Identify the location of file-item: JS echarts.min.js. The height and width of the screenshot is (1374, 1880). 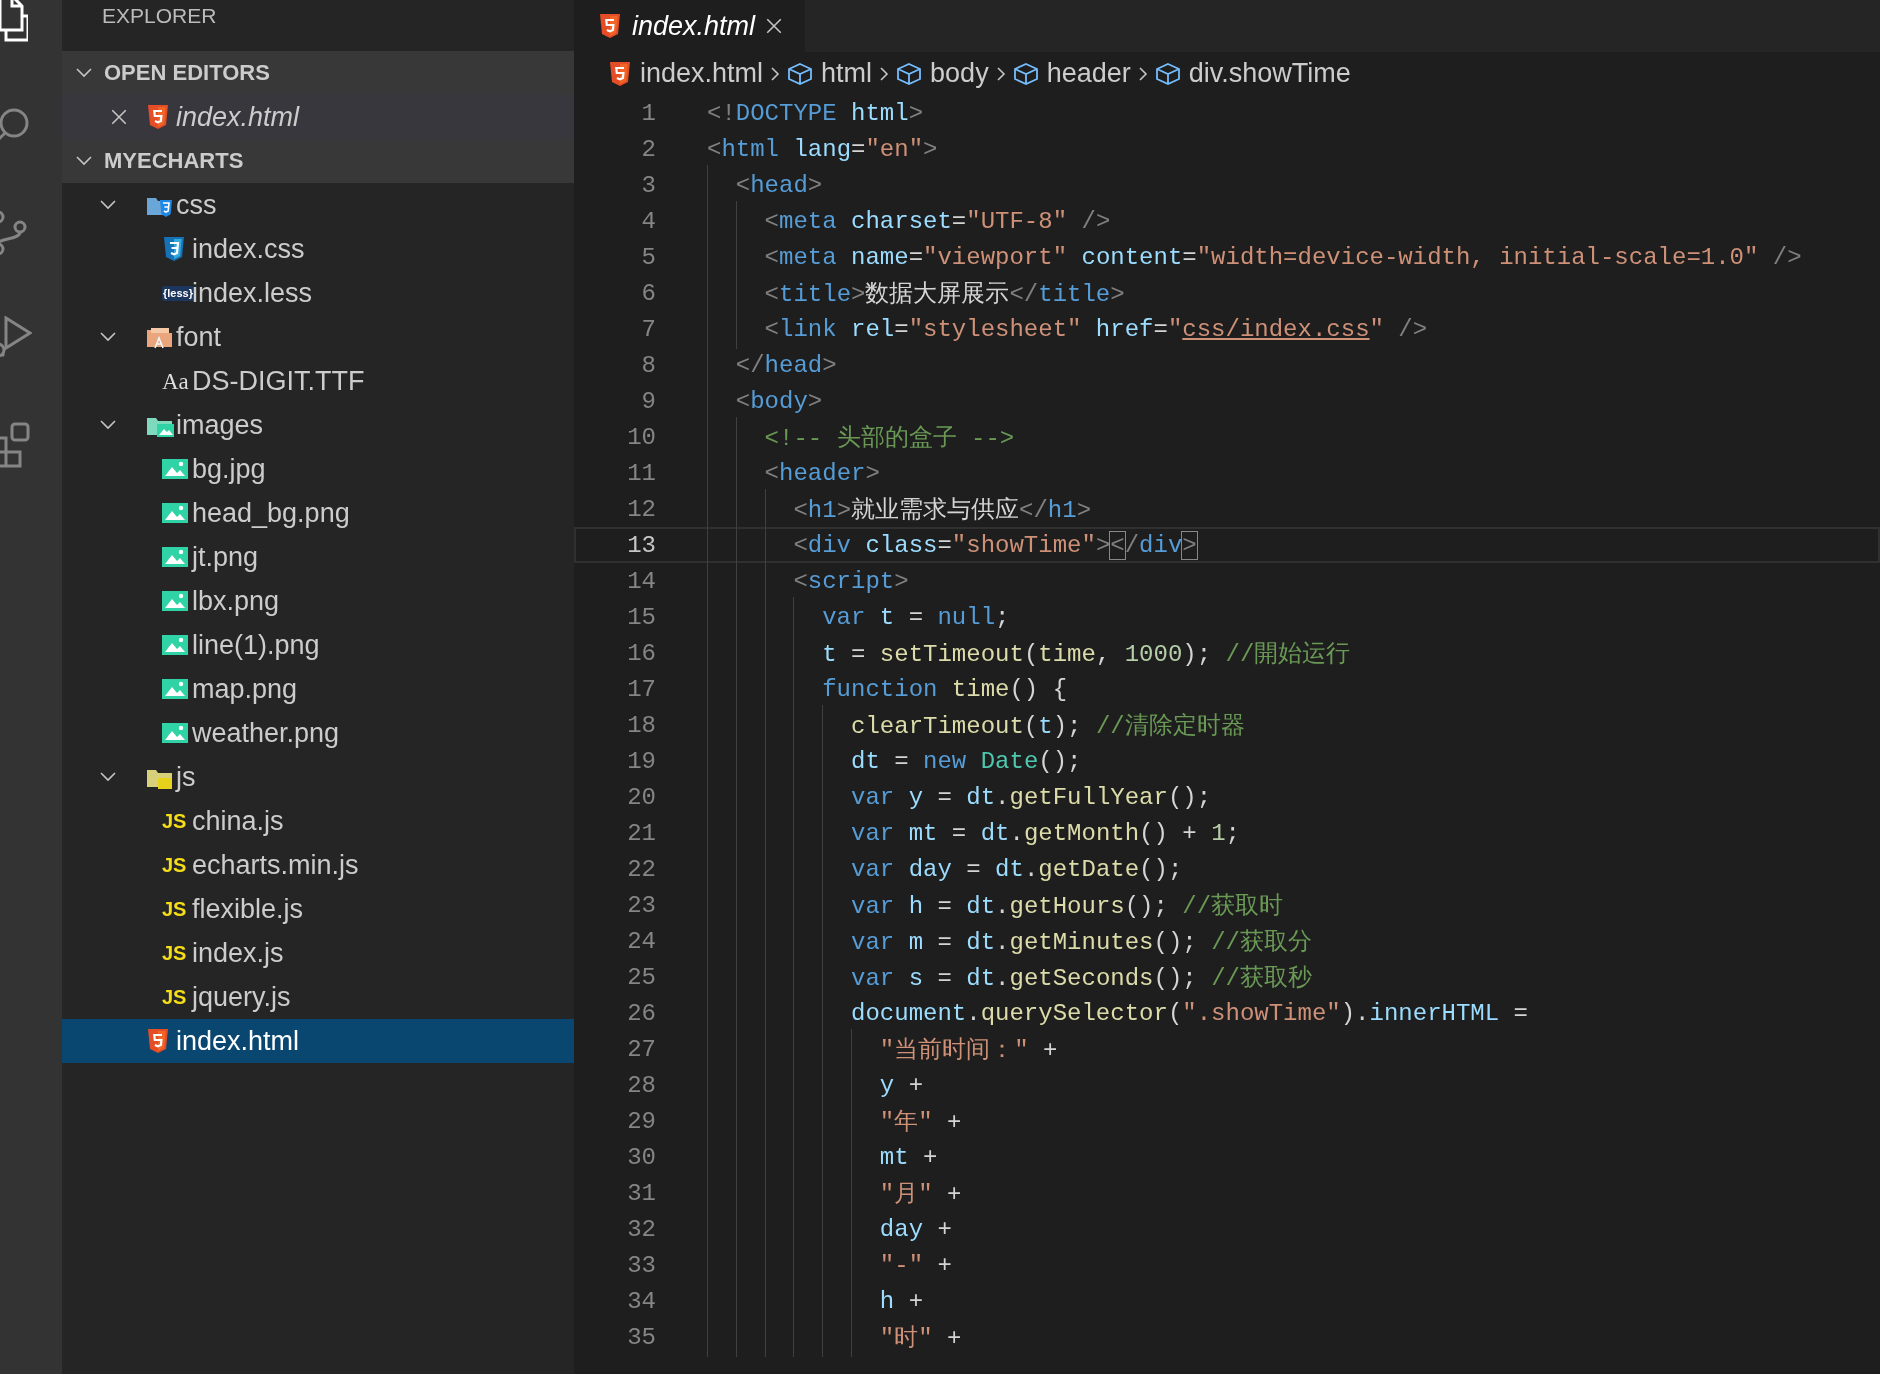
(318, 865).